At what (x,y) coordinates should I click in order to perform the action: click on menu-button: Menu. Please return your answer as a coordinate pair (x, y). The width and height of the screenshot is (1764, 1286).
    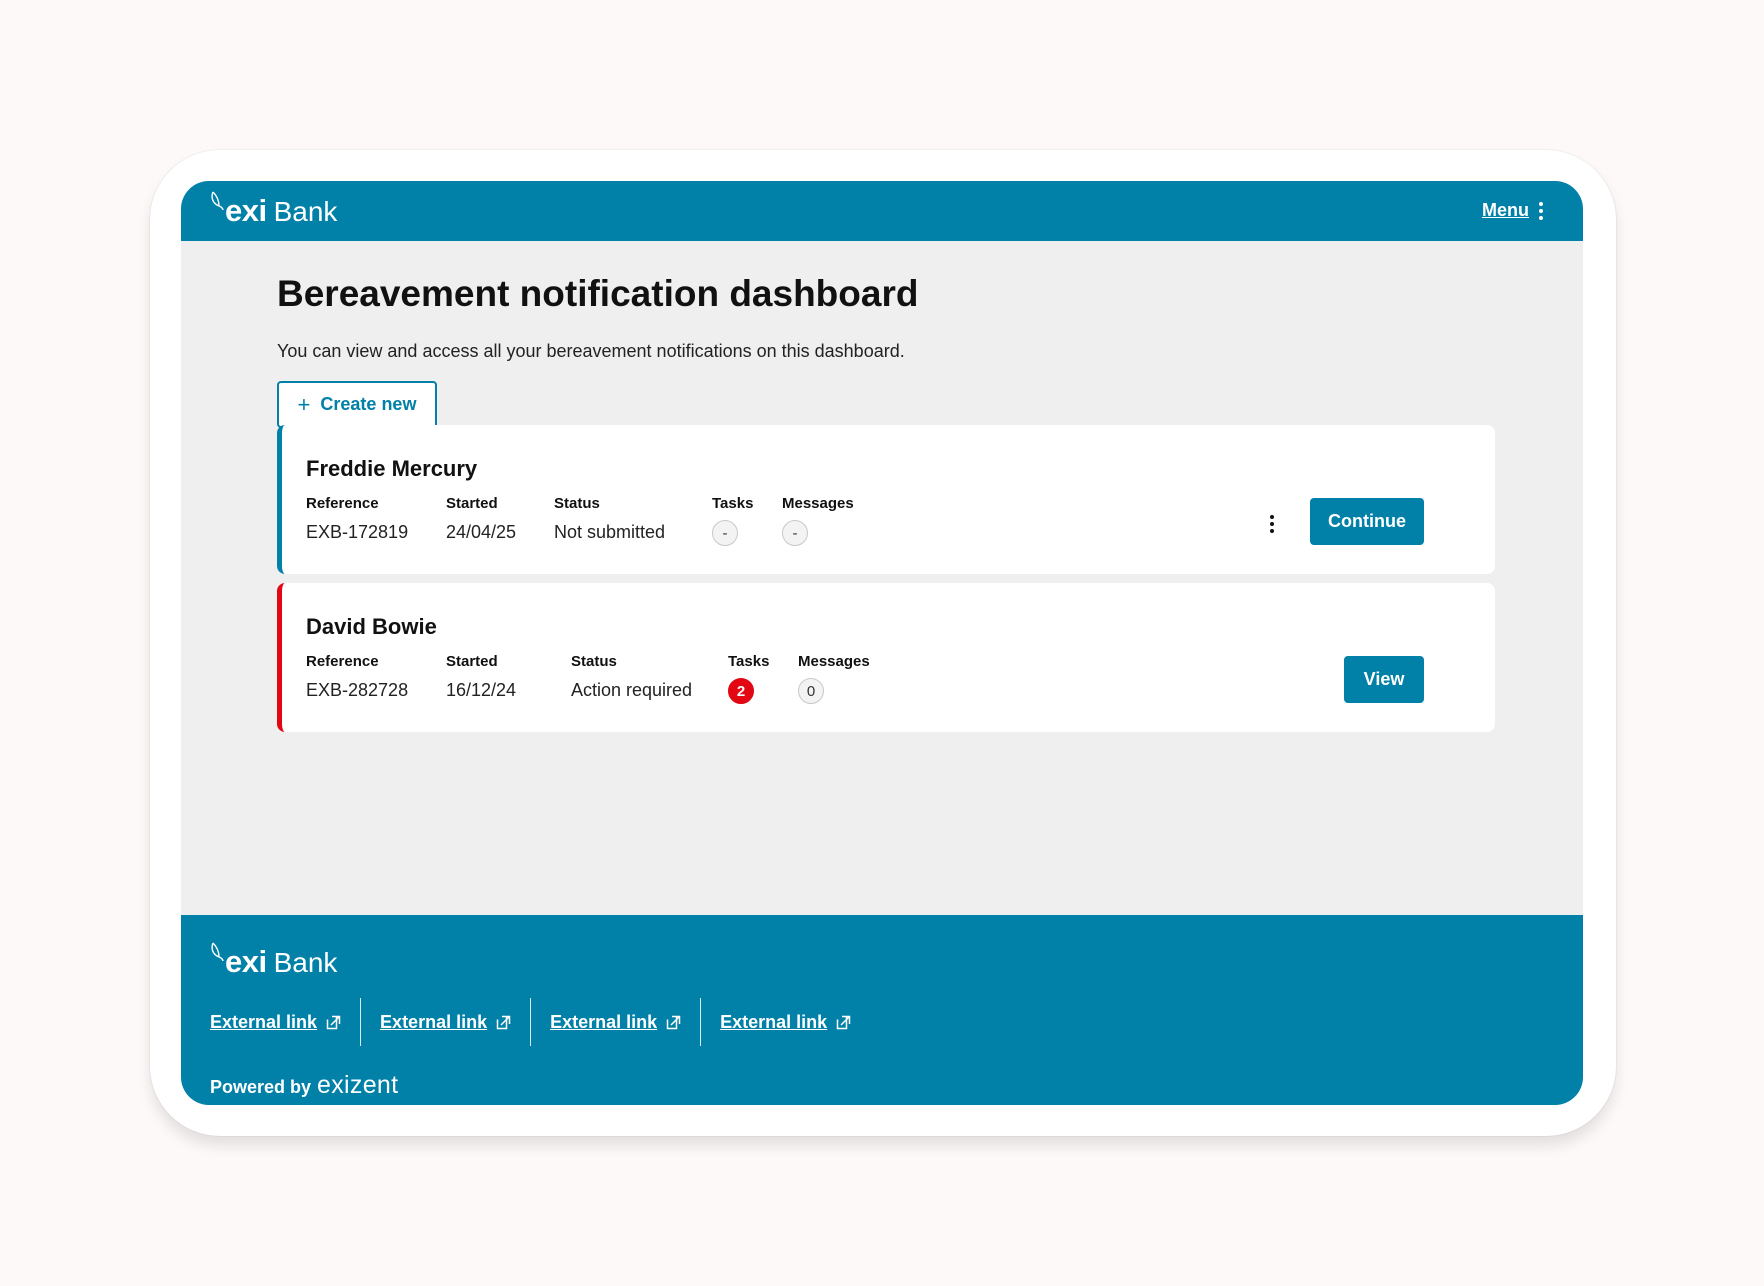
    Looking at the image, I should click on (1512, 210).